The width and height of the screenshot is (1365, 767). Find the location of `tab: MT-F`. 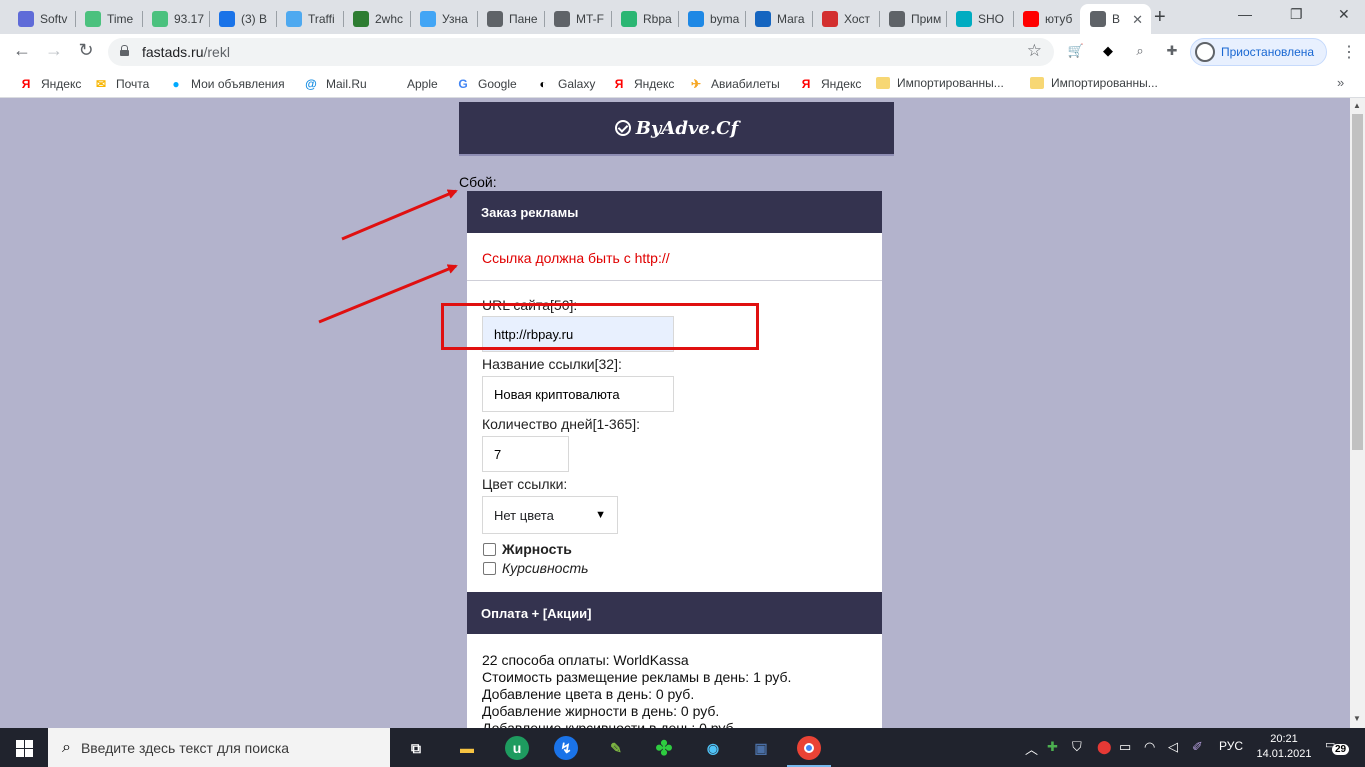

tab: MT-F is located at coordinates (577, 19).